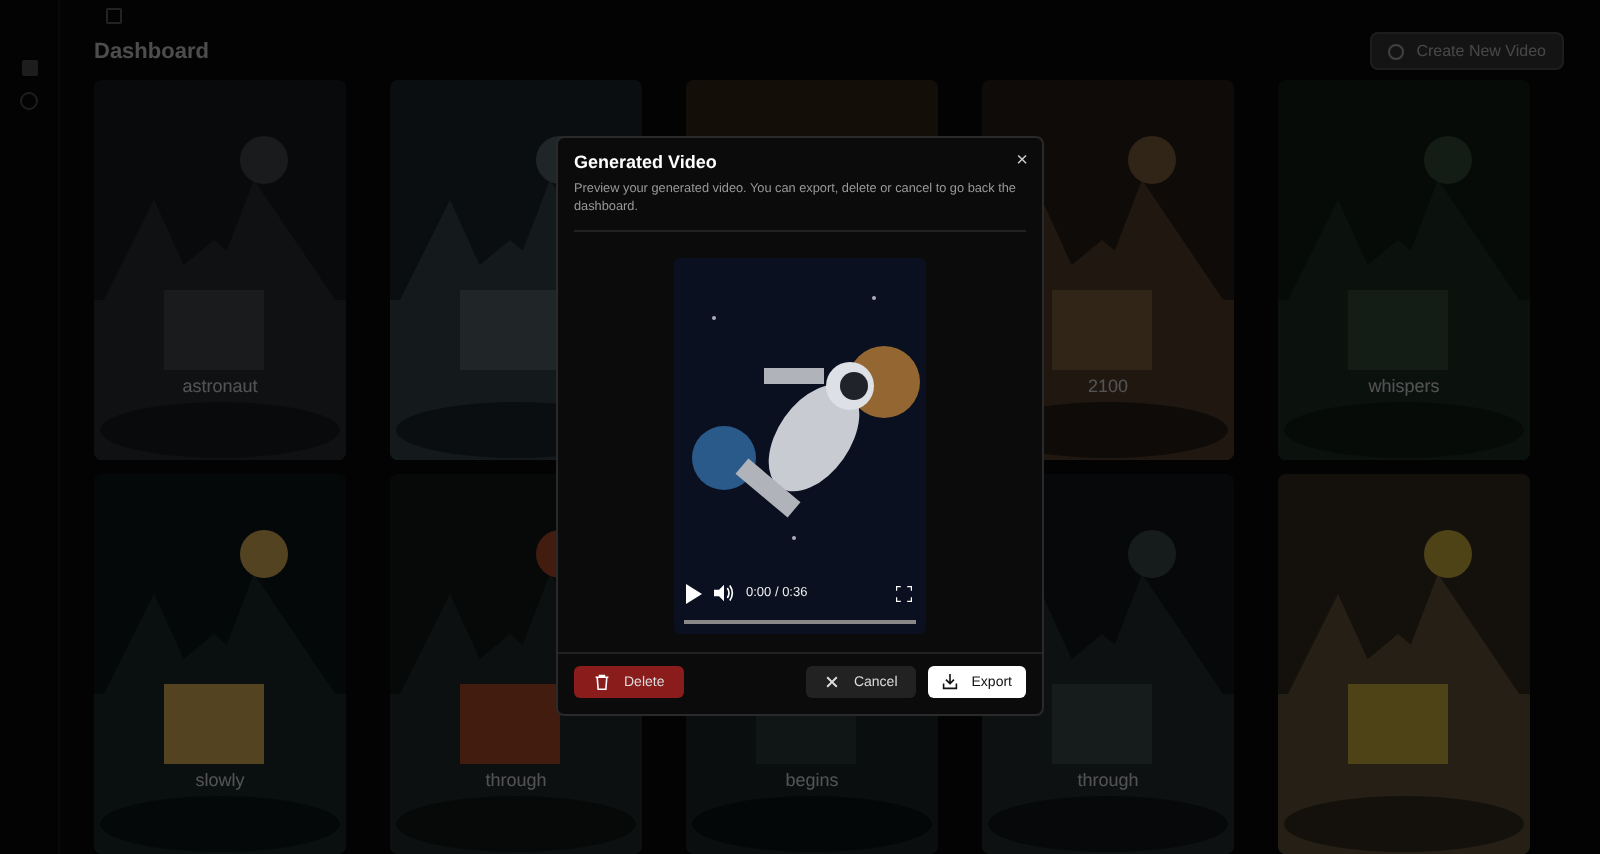  Describe the element at coordinates (645, 162) in the screenshot. I see `dialog-title: Generated Video` at that location.